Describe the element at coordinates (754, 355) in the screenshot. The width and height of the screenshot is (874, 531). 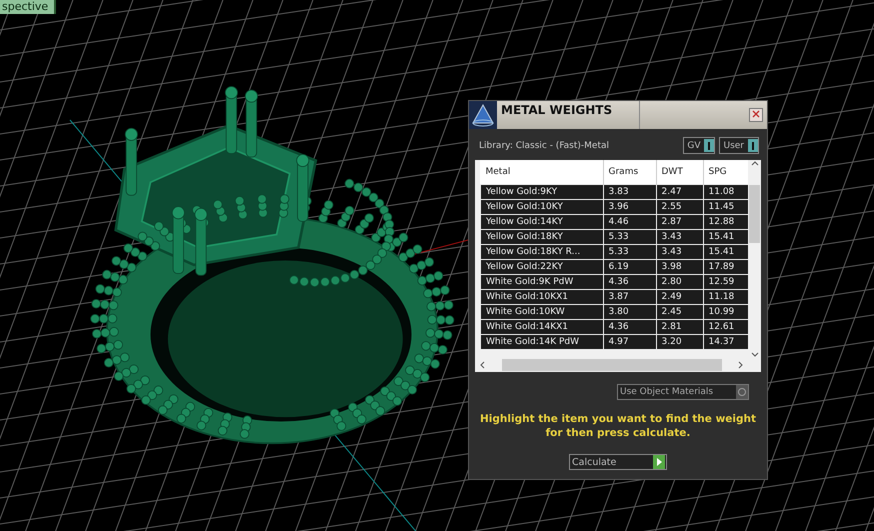
I see `down-chevron-icon` at that location.